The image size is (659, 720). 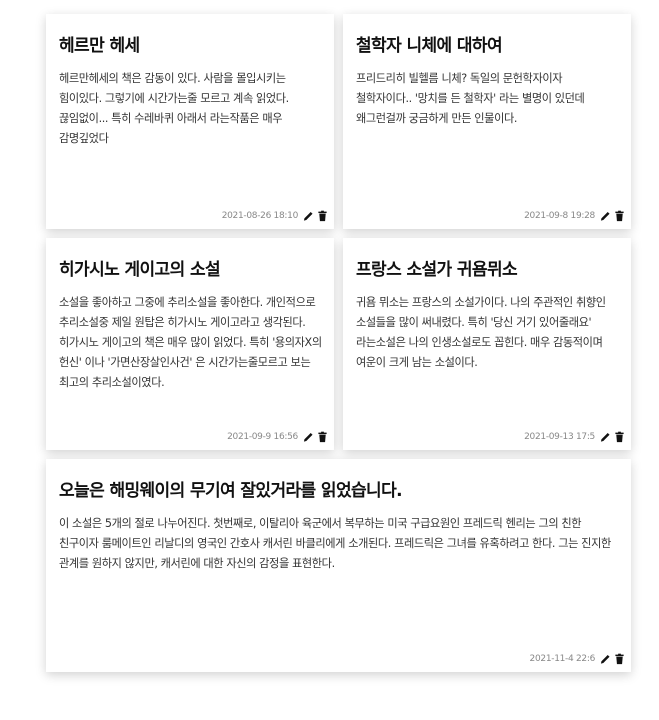 I want to click on post-meta: 2021-09-13 17:5, so click(x=574, y=437).